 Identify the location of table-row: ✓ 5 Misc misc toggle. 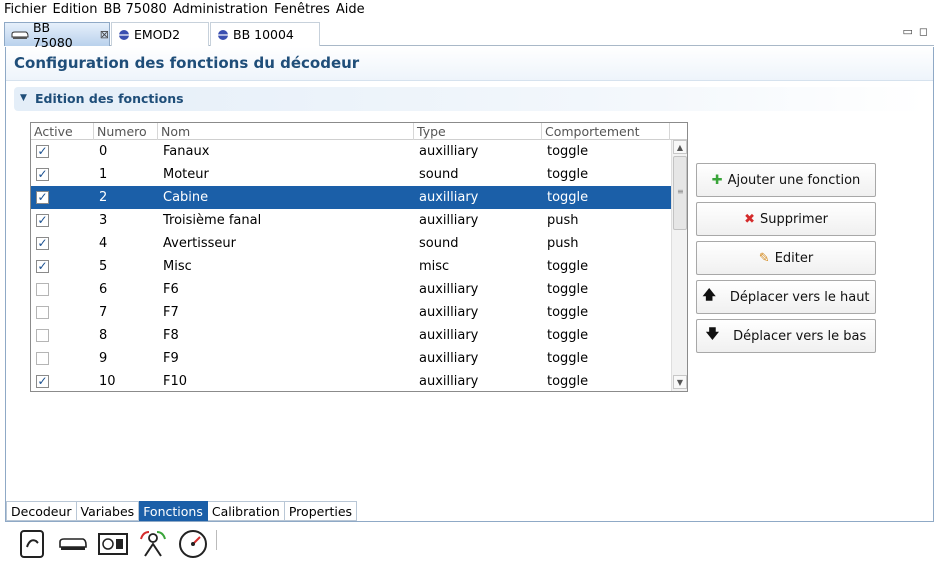
(351, 266).